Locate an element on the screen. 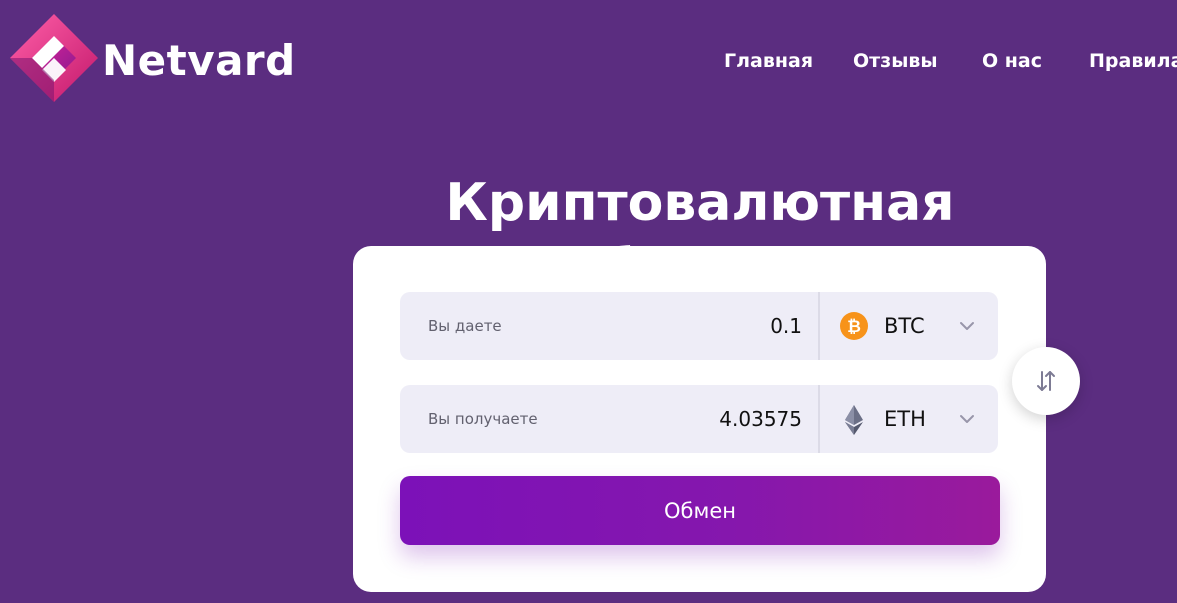 This screenshot has width=1177, height=603. nav-item-rules: Правила is located at coordinates (1133, 61).